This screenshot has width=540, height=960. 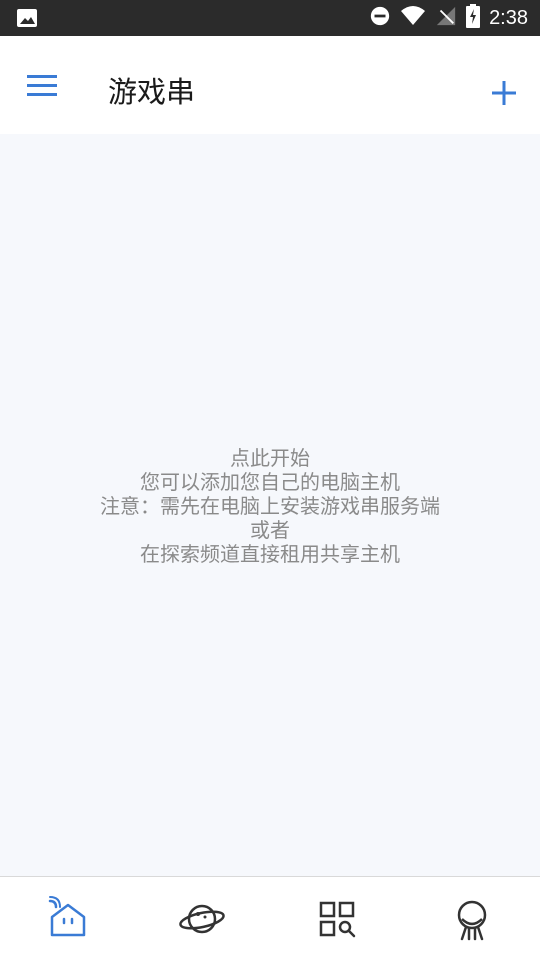 I want to click on bottom-navigation, so click(x=270, y=918).